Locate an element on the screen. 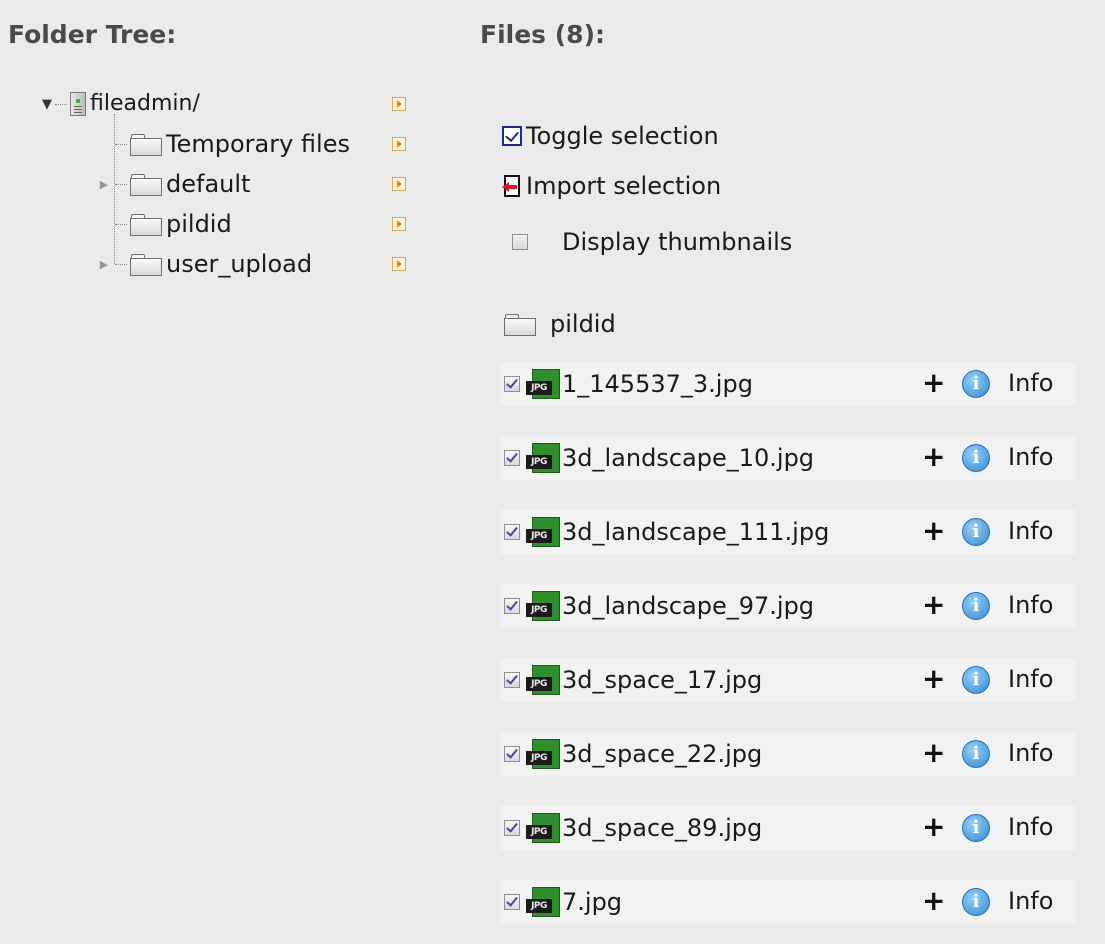 The height and width of the screenshot is (944, 1105). file-name: 7.jpg is located at coordinates (592, 902).